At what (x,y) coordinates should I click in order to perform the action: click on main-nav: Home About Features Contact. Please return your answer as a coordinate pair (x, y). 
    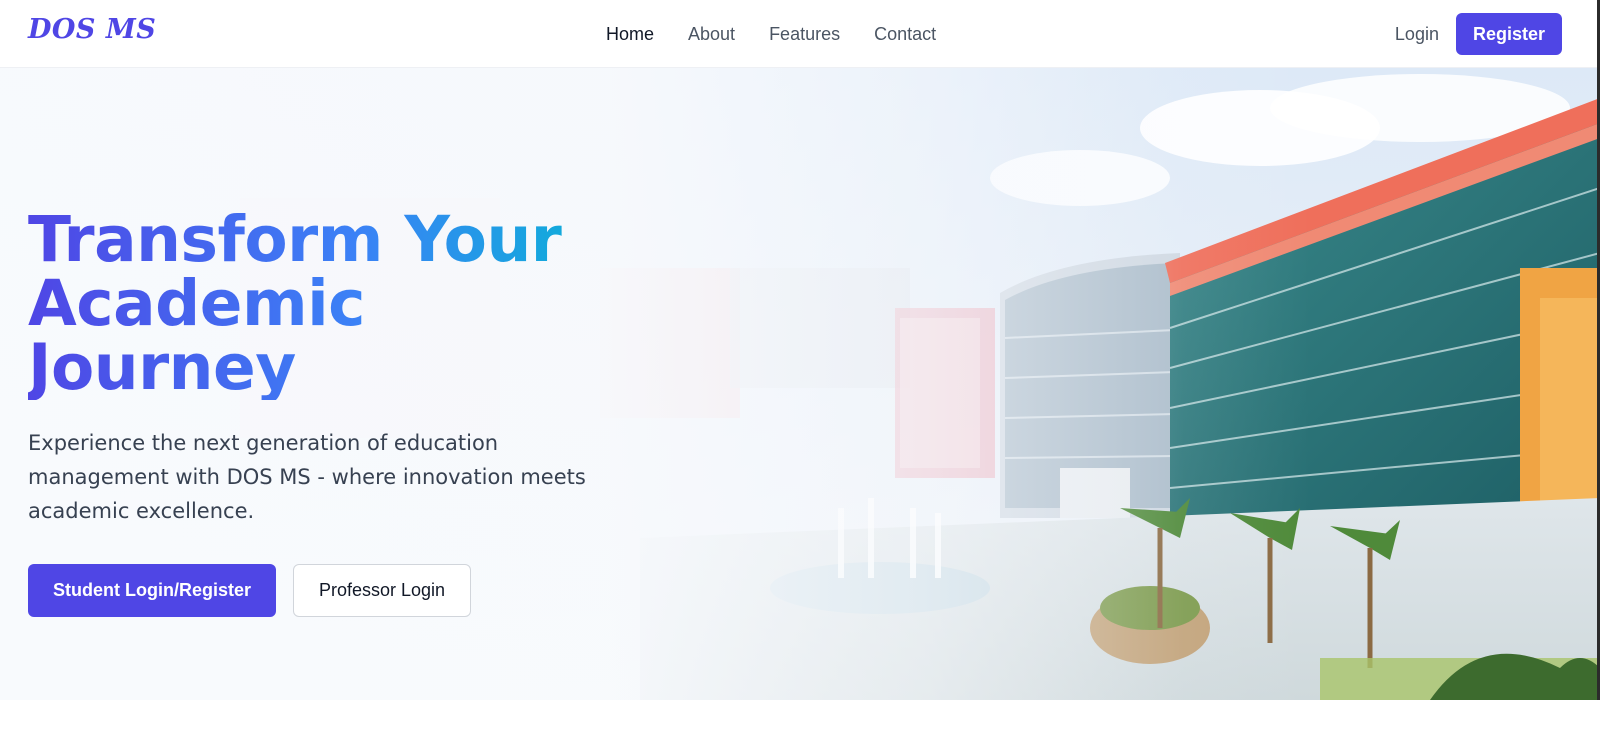
    Looking at the image, I should click on (771, 34).